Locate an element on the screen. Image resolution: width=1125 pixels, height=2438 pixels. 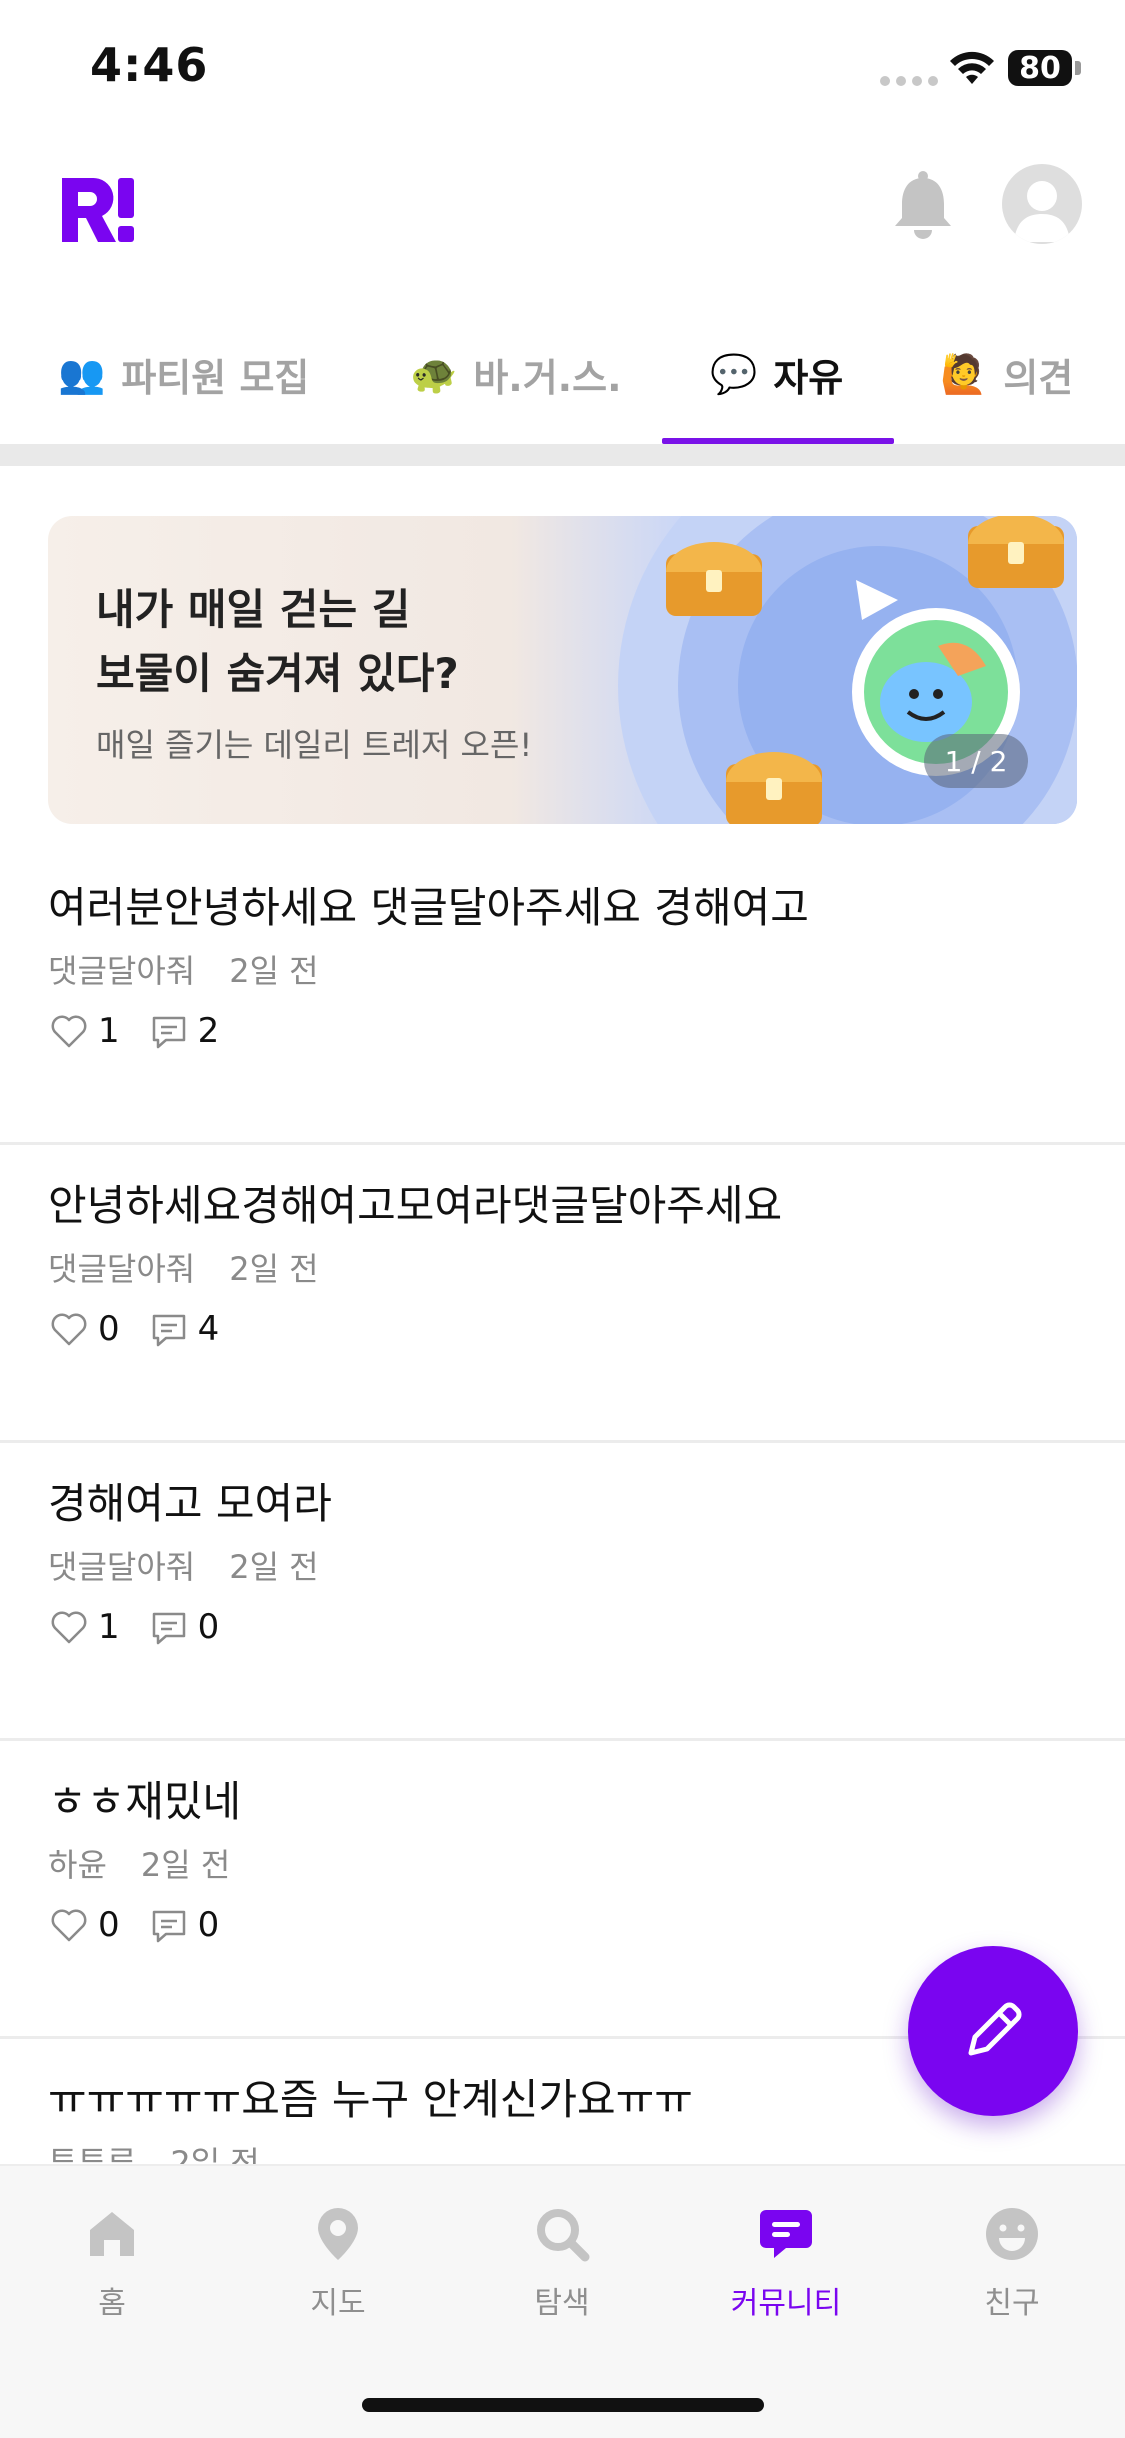
nav-label: 커뮤니티 is located at coordinates (786, 2303).